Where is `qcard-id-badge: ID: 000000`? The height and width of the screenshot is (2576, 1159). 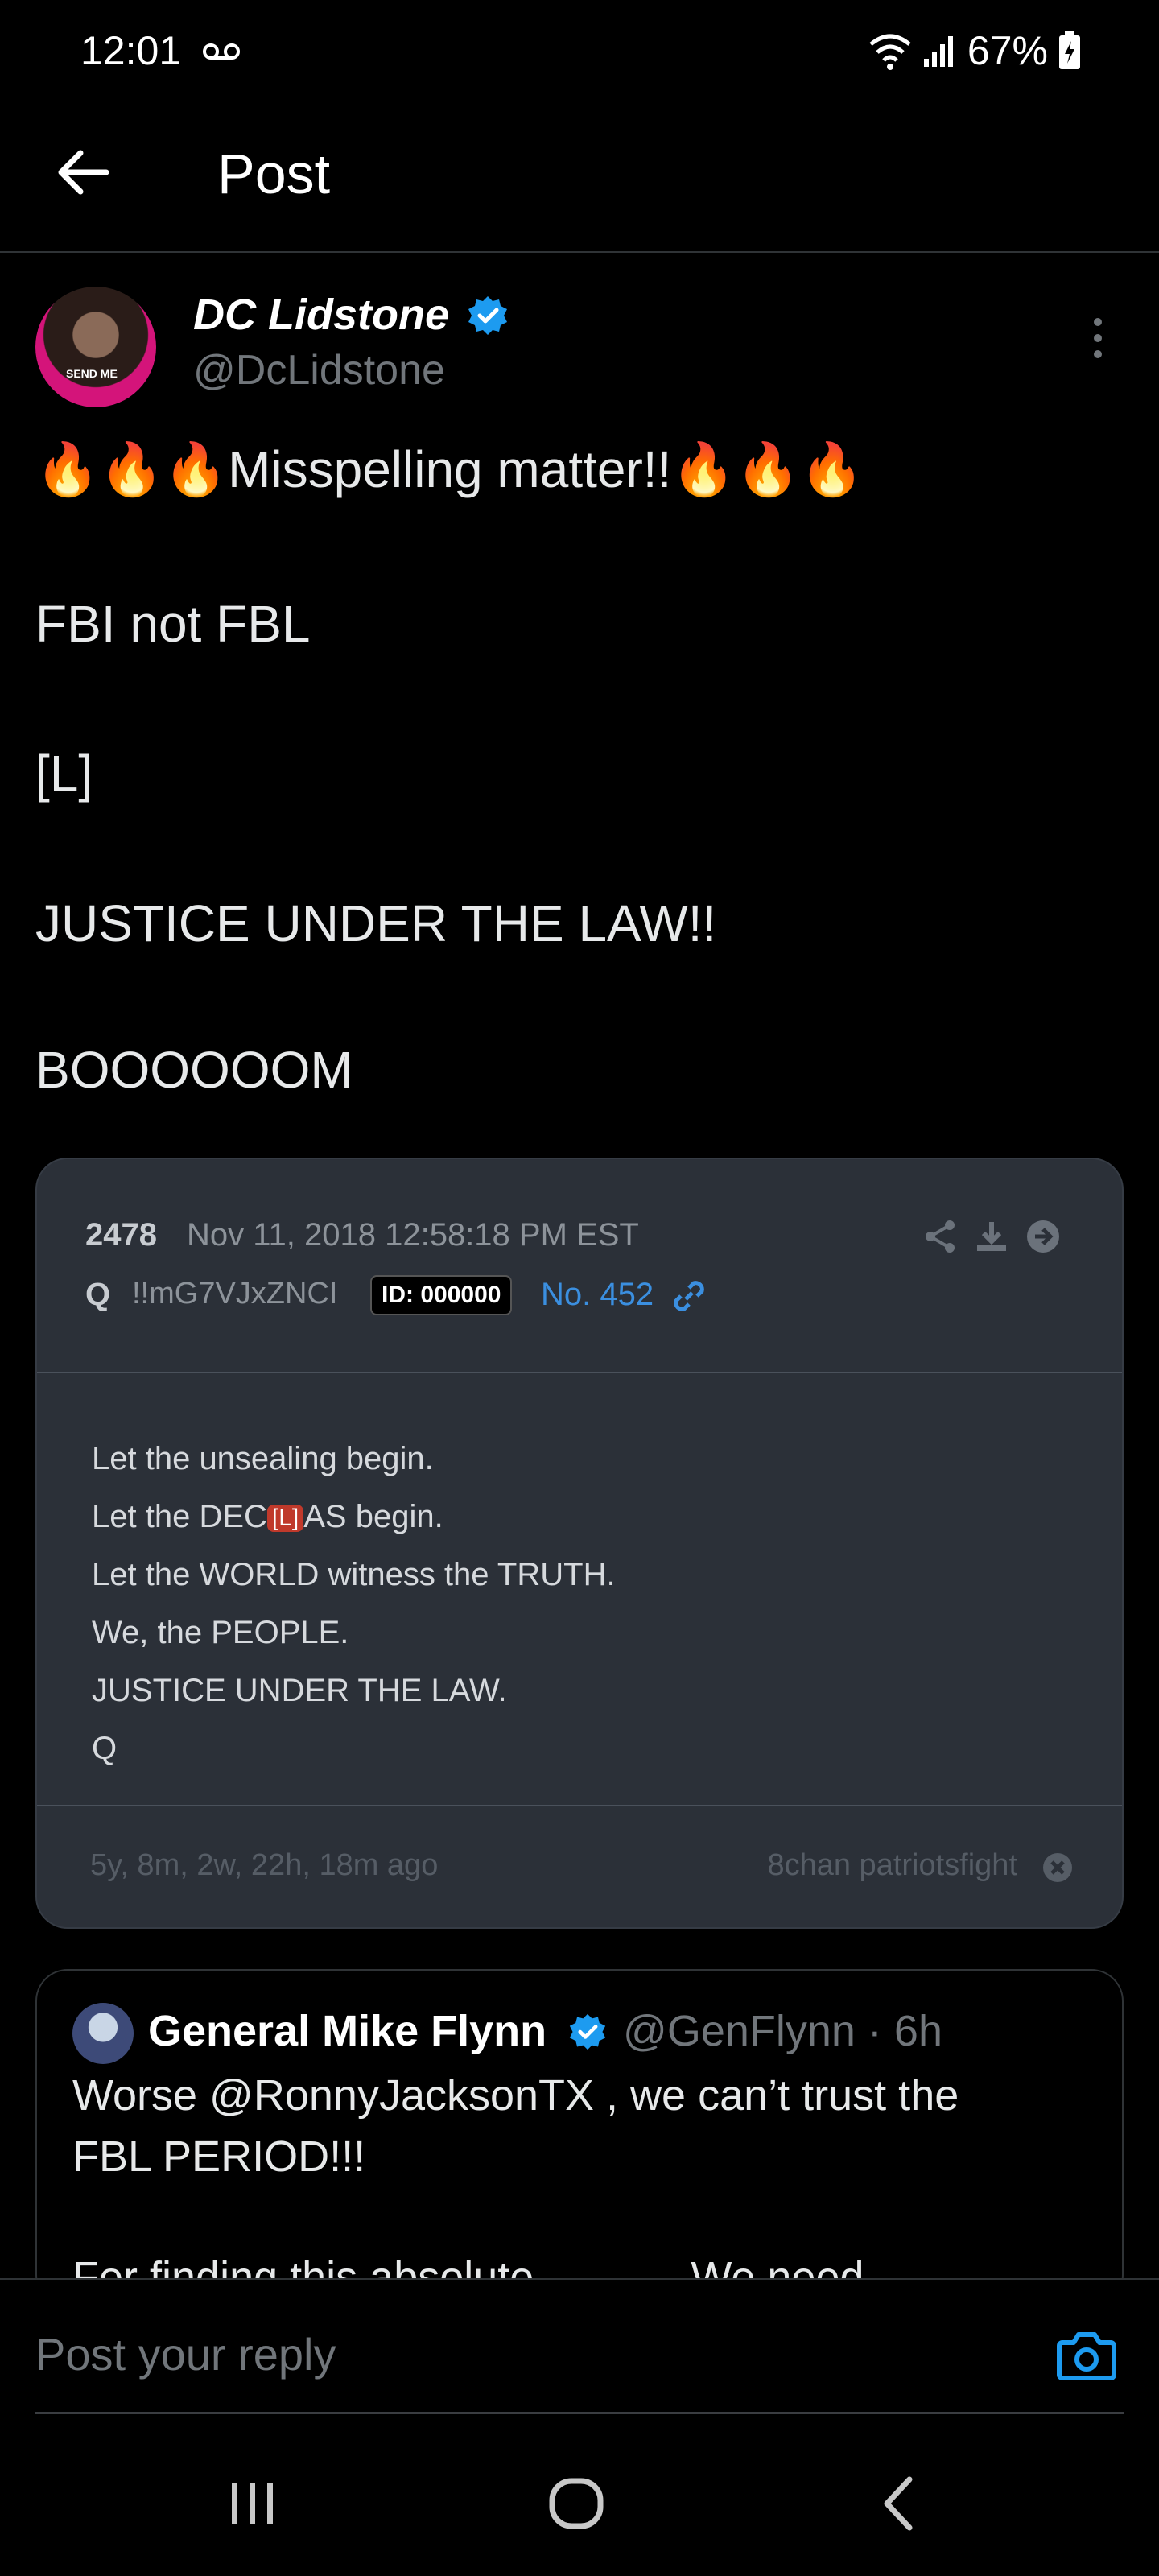 qcard-id-badge: ID: 000000 is located at coordinates (441, 1295).